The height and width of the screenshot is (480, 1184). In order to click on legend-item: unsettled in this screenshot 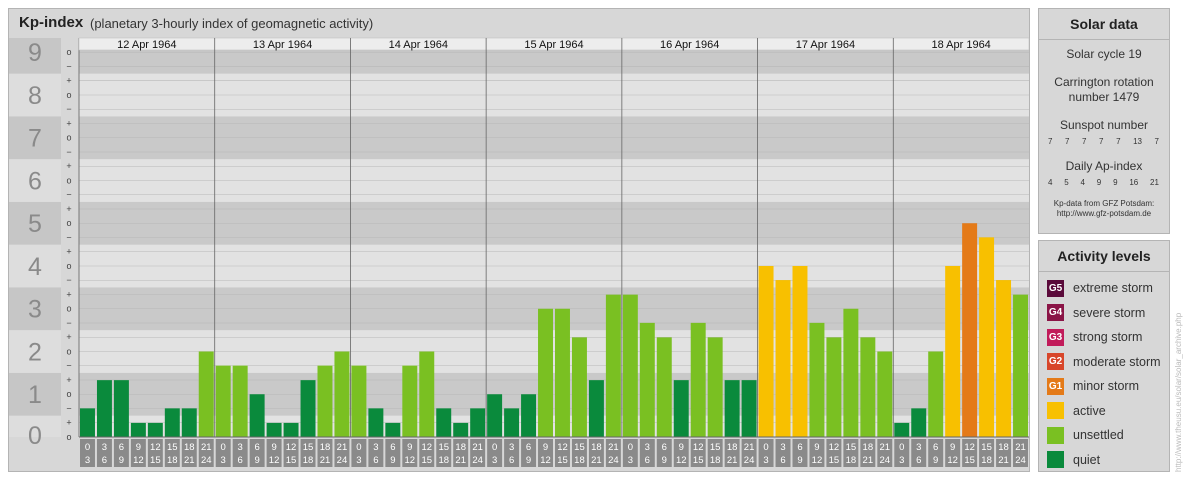, I will do `click(1104, 435)`.